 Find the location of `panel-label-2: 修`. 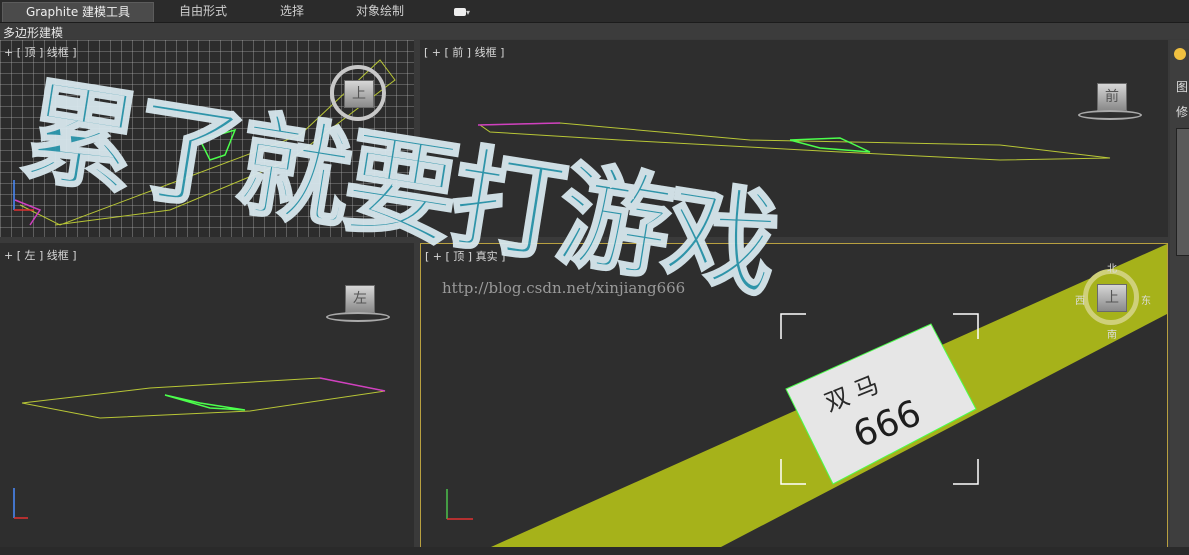

panel-label-2: 修 is located at coordinates (1182, 111).